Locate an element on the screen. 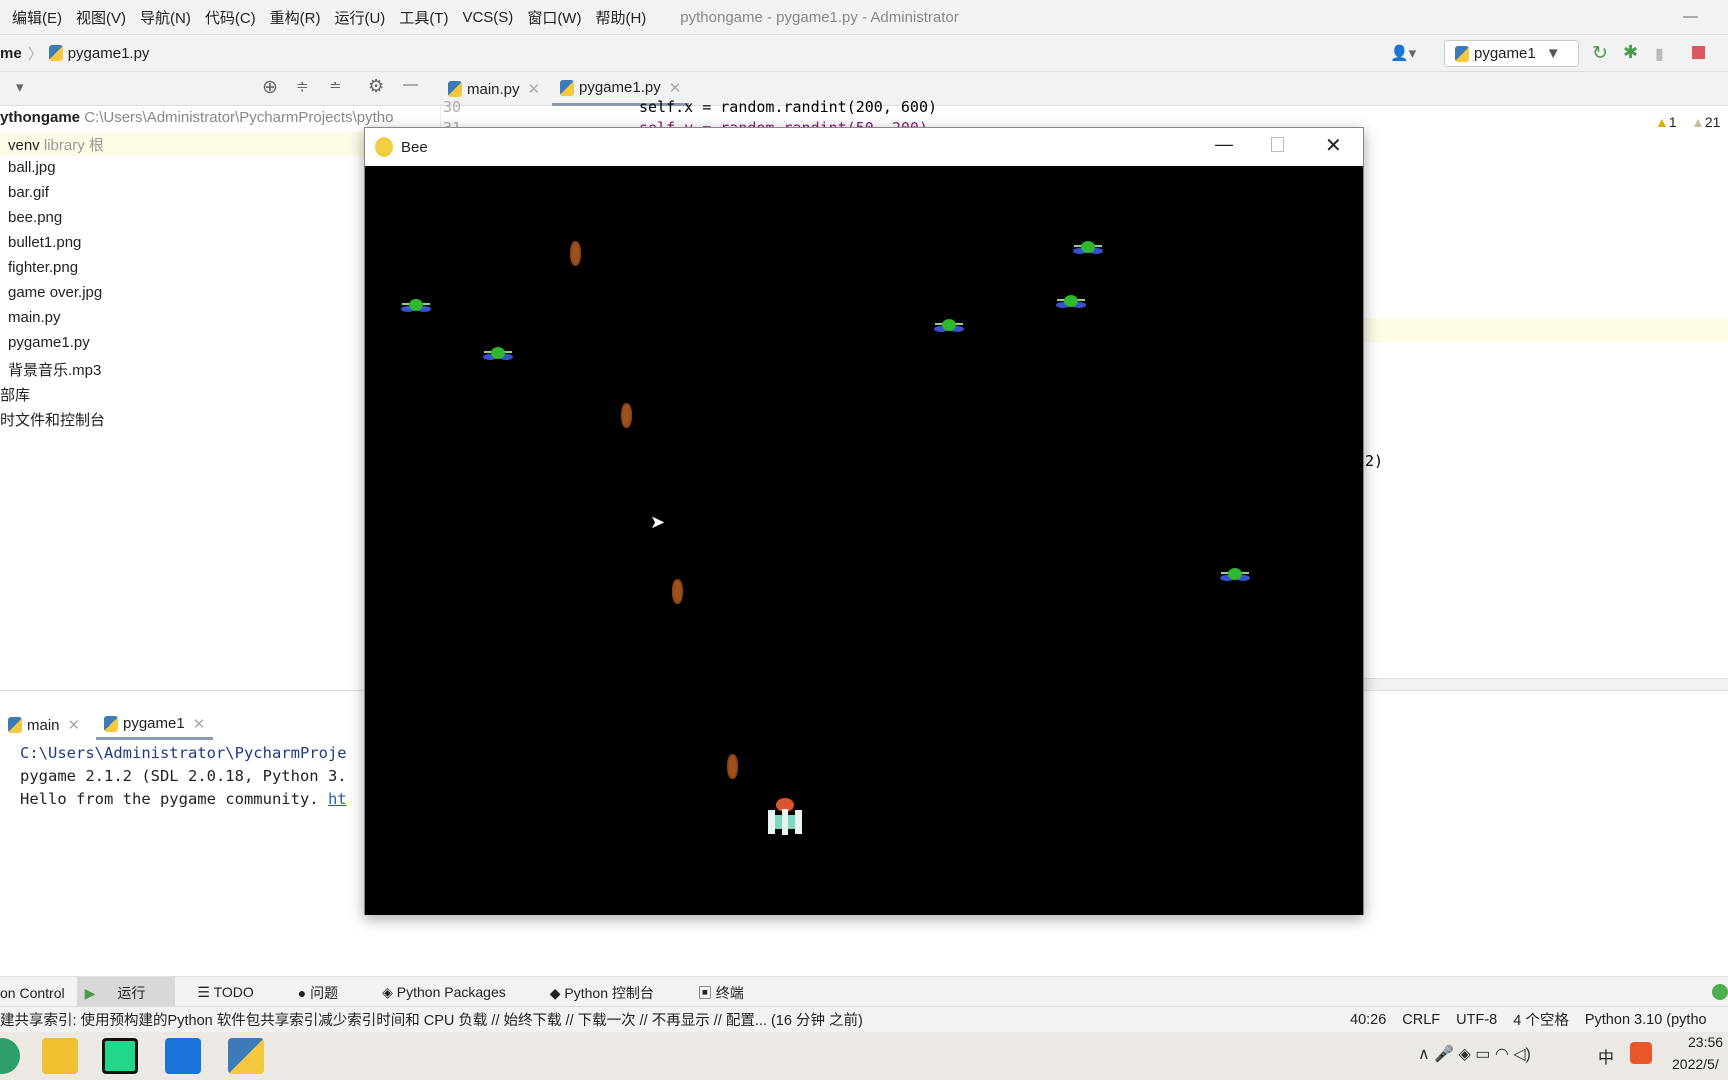 The width and height of the screenshot is (1728, 1080). status-encoding: UTF-8 is located at coordinates (1476, 1020).